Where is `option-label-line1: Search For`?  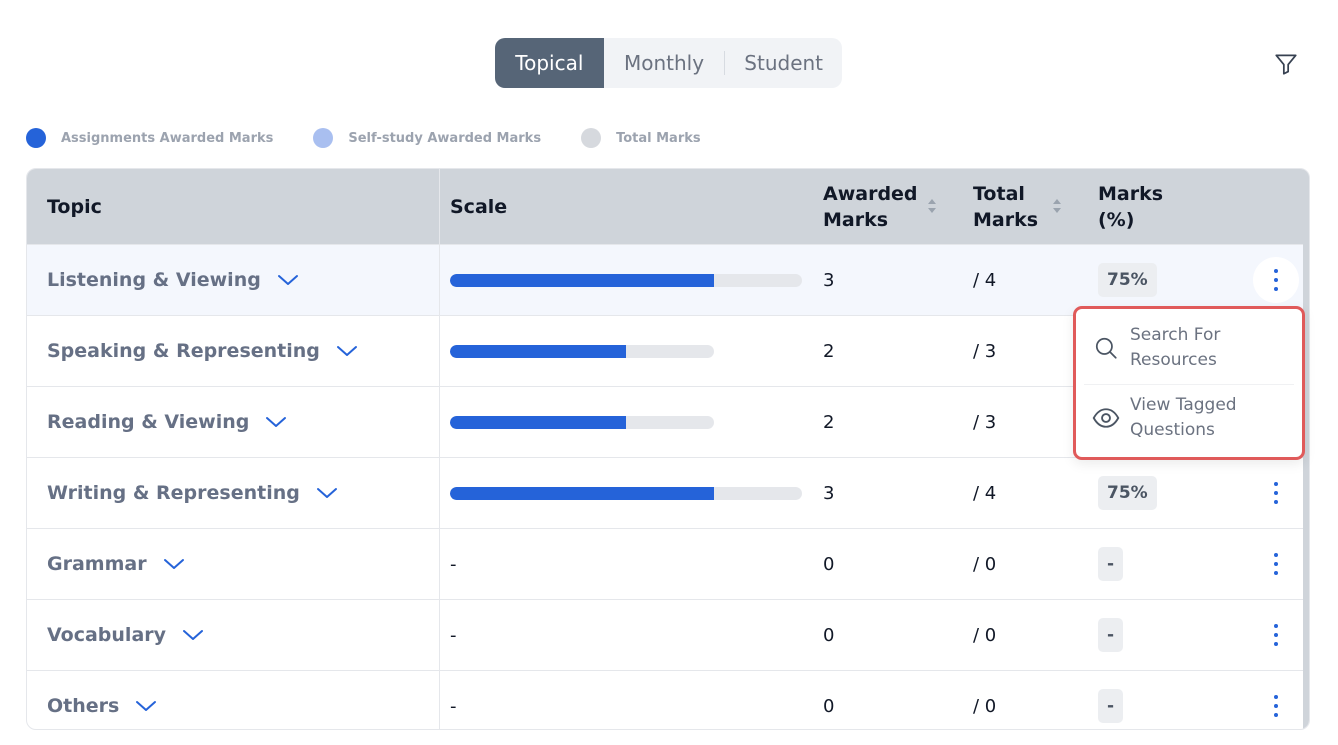
option-label-line1: Search For is located at coordinates (1175, 335).